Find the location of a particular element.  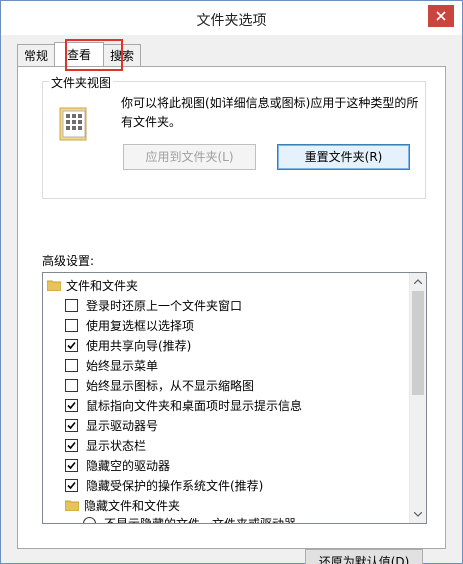

option-label: 使用共享向导(推荐) is located at coordinates (139, 345).